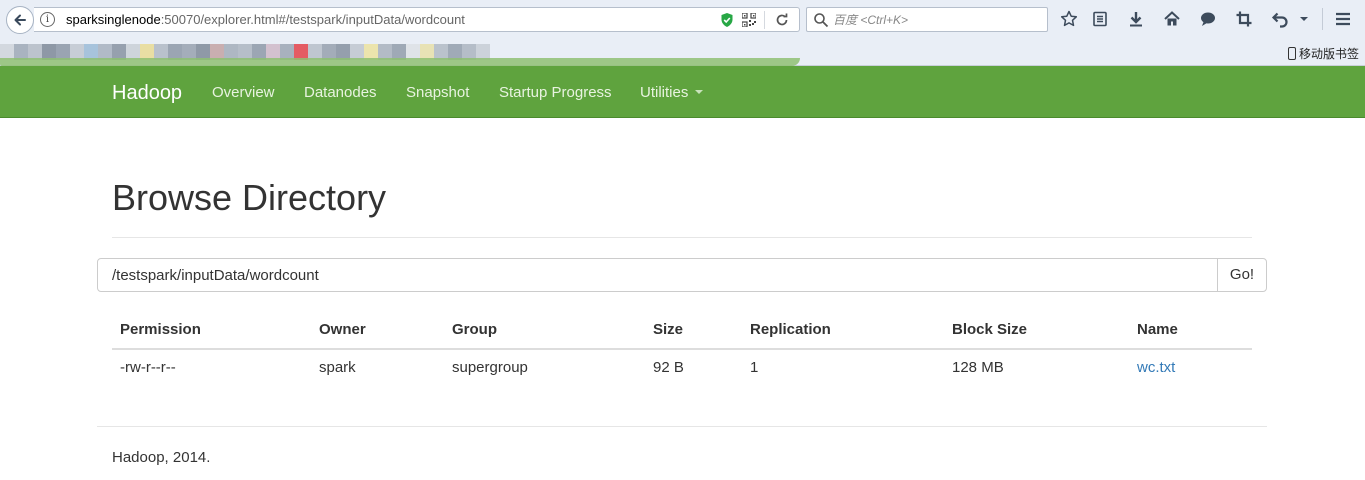 The height and width of the screenshot is (480, 1365). Describe the element at coordinates (555, 93) in the screenshot. I see `nav-startup-progress: Startup Progress` at that location.